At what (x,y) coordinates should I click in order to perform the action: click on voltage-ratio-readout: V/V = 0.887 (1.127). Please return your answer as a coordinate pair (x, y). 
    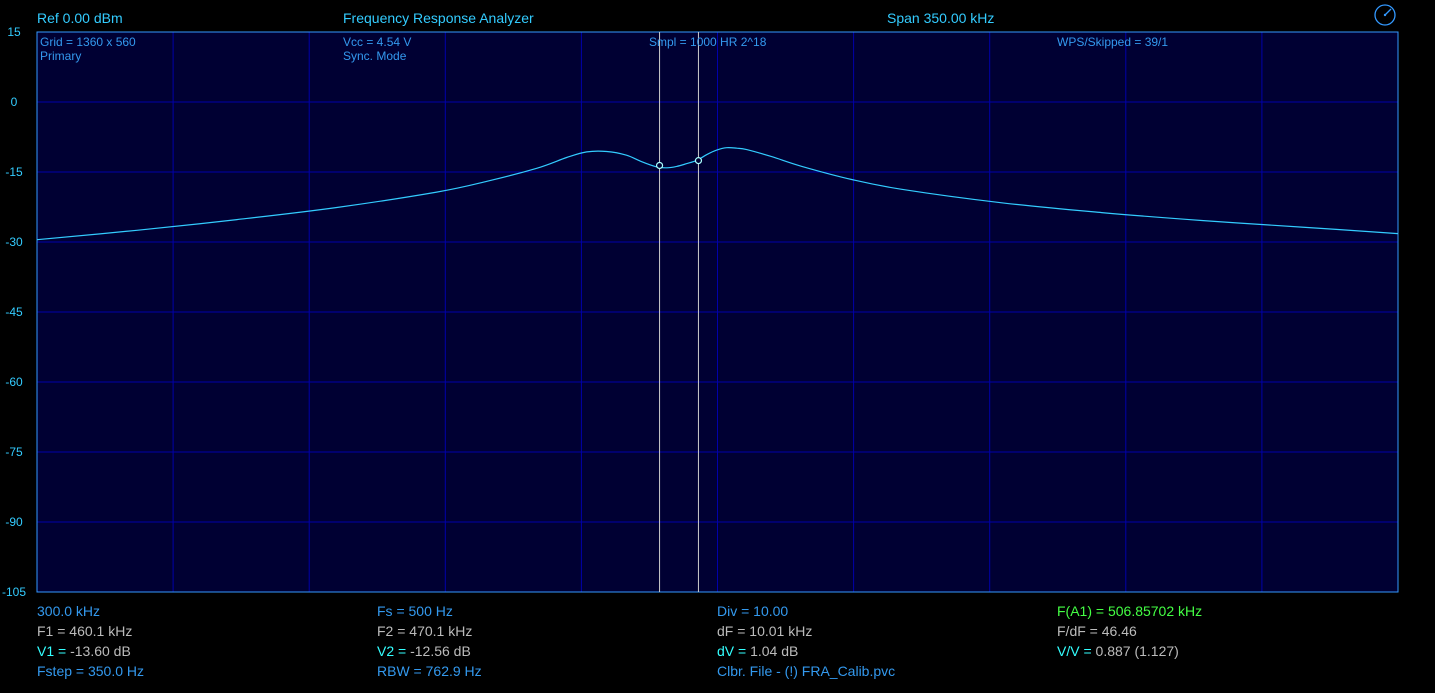
    Looking at the image, I should click on (1118, 651).